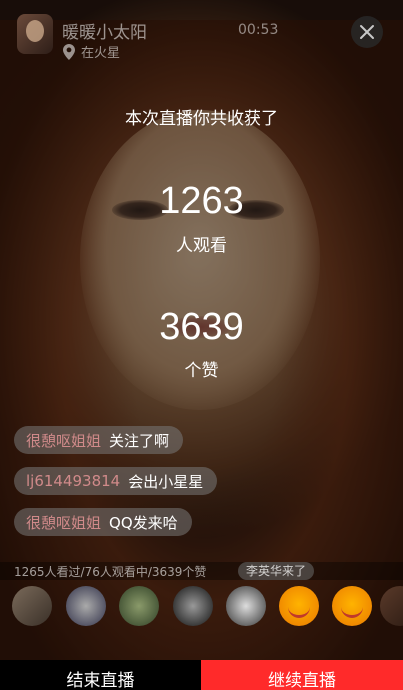 This screenshot has width=403, height=690. What do you see at coordinates (139, 440) in the screenshot?
I see `comment-text: 关注了啊` at bounding box center [139, 440].